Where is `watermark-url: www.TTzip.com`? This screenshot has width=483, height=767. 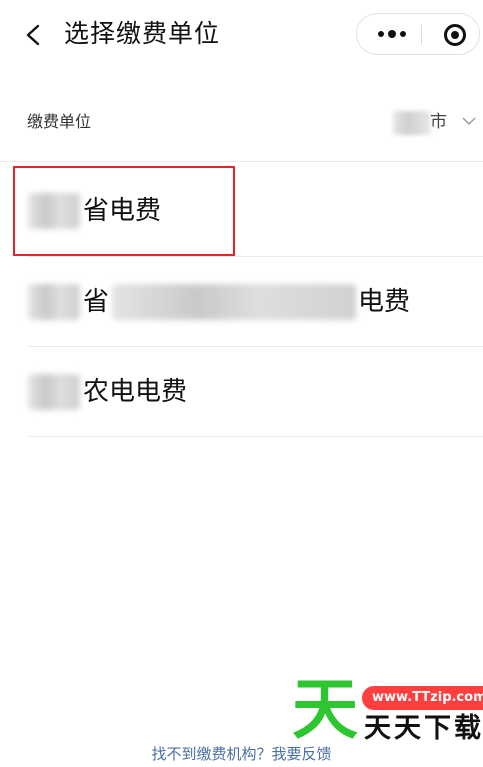
watermark-url: www.TTzip.com is located at coordinates (422, 698).